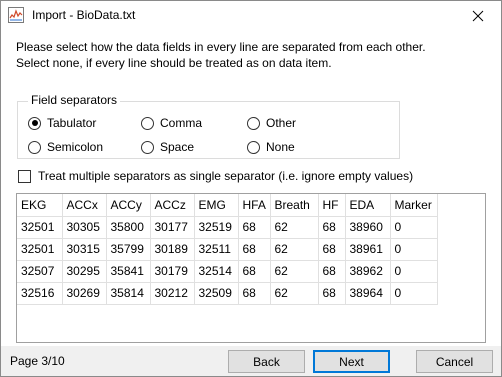 The image size is (502, 377). What do you see at coordinates (128, 205) in the screenshot?
I see `column-header: ACCy` at bounding box center [128, 205].